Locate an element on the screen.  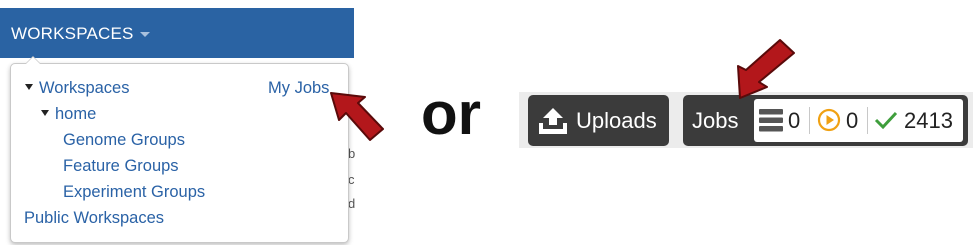
home-label: home is located at coordinates (76, 114).